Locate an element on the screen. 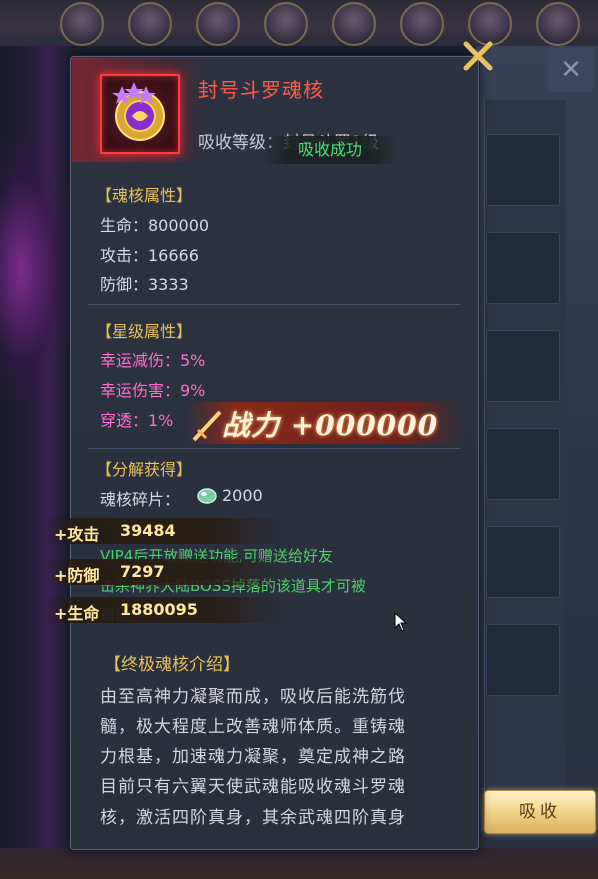 This screenshot has width=598, height=879. gain-hp-label: +生命 is located at coordinates (77, 613).